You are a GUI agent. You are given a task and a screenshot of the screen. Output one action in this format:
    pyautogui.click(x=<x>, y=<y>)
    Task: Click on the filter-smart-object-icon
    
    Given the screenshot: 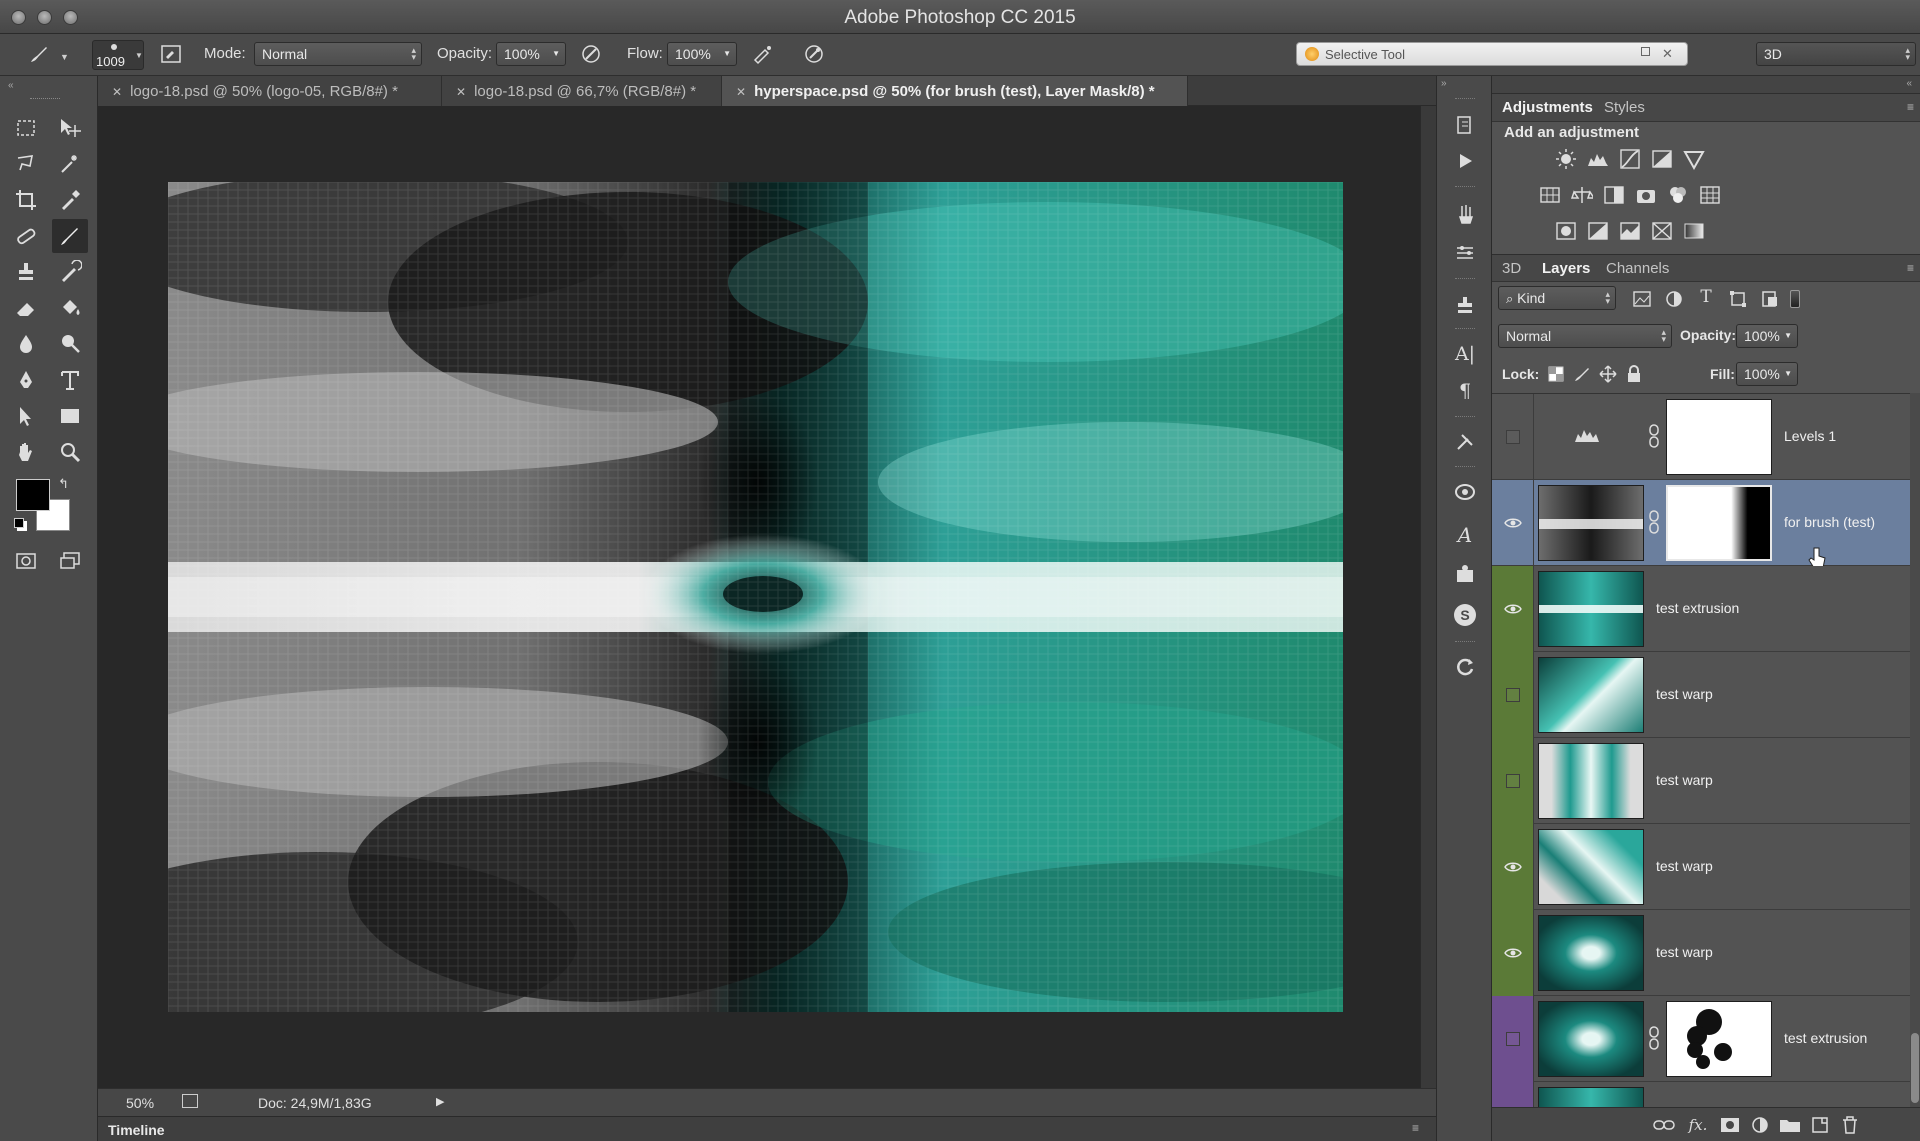 What is the action you would take?
    pyautogui.click(x=1770, y=299)
    